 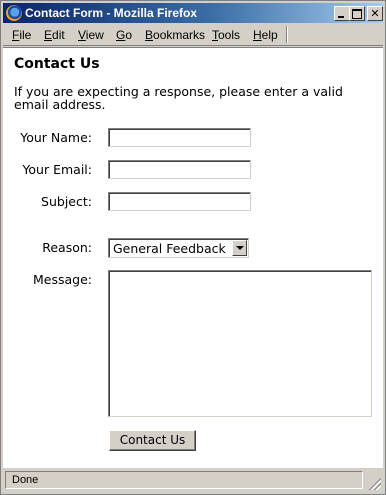 What do you see at coordinates (111, 13) in the screenshot?
I see `window-title: Contact Form - Mozilla Firefox` at bounding box center [111, 13].